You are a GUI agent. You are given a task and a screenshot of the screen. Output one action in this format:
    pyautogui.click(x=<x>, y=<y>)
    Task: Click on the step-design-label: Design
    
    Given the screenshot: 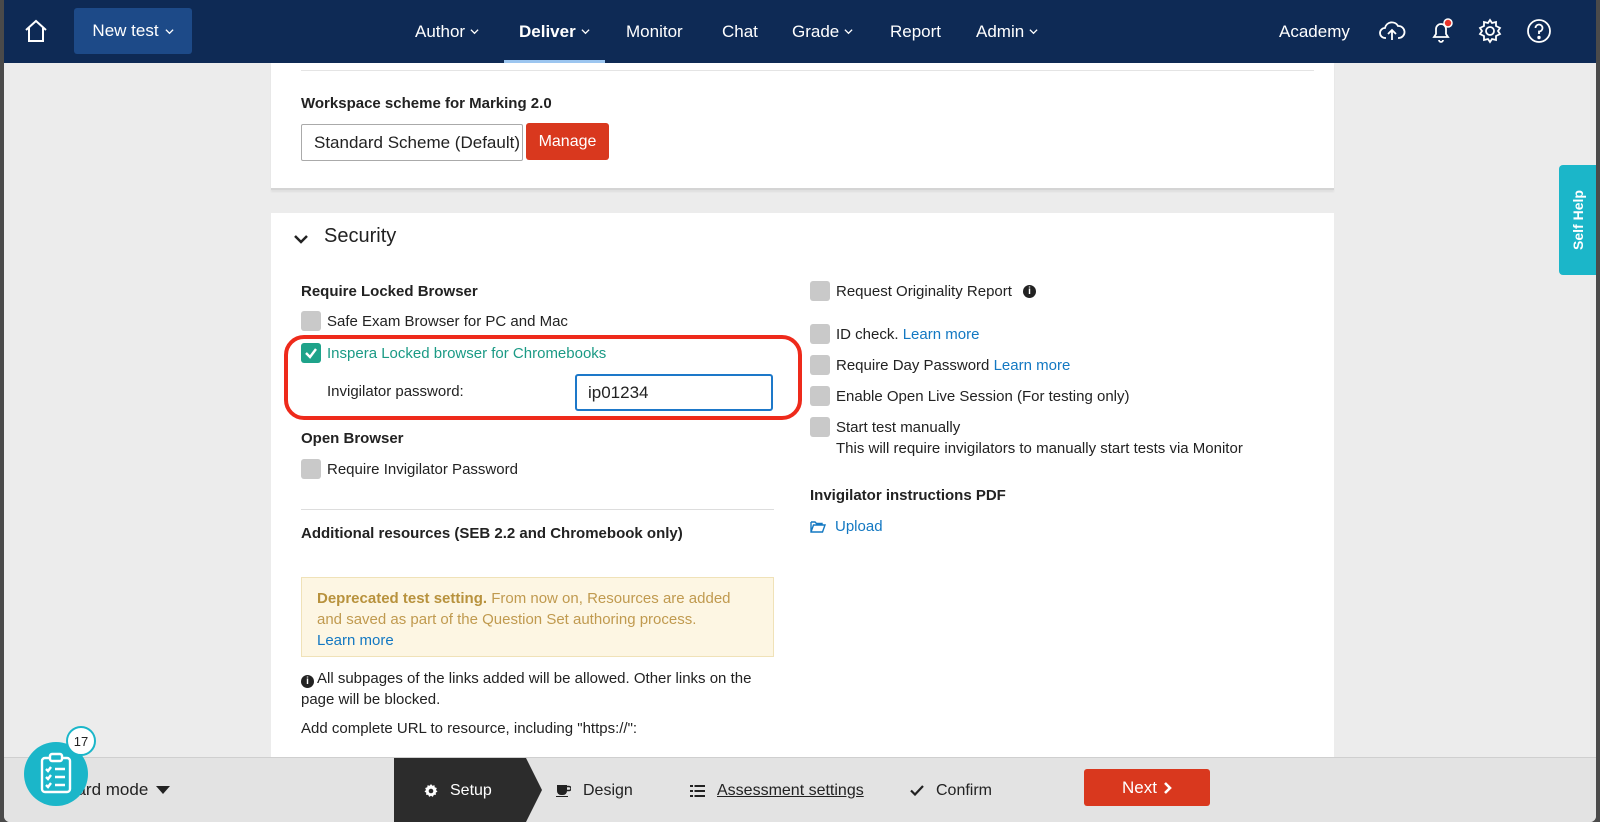 What is the action you would take?
    pyautogui.click(x=608, y=790)
    